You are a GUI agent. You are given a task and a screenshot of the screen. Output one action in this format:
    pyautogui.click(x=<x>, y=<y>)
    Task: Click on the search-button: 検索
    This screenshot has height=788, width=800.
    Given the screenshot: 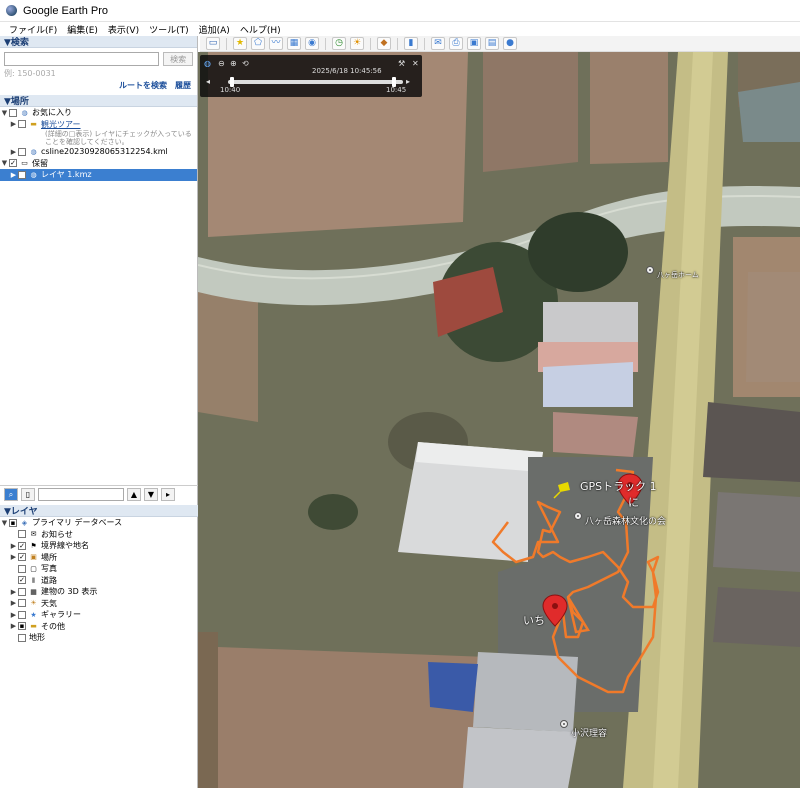 What is the action you would take?
    pyautogui.click(x=178, y=59)
    